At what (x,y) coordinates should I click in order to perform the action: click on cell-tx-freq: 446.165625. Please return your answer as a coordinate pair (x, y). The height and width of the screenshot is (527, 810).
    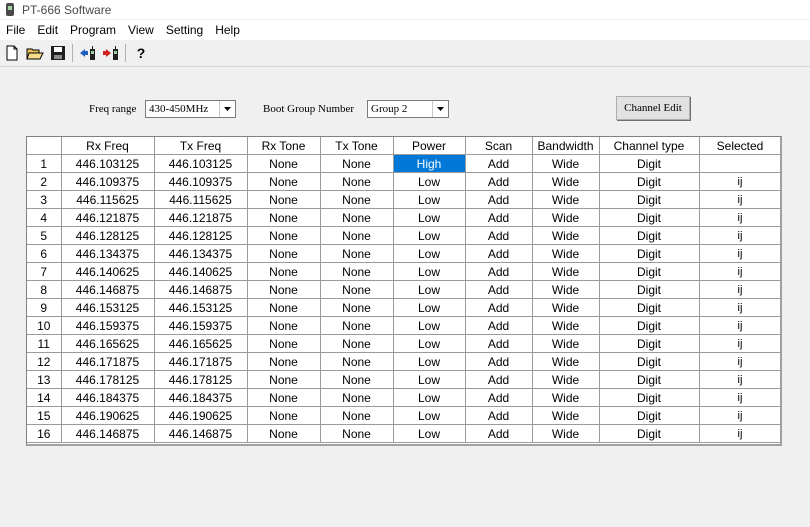
    Looking at the image, I should click on (201, 343).